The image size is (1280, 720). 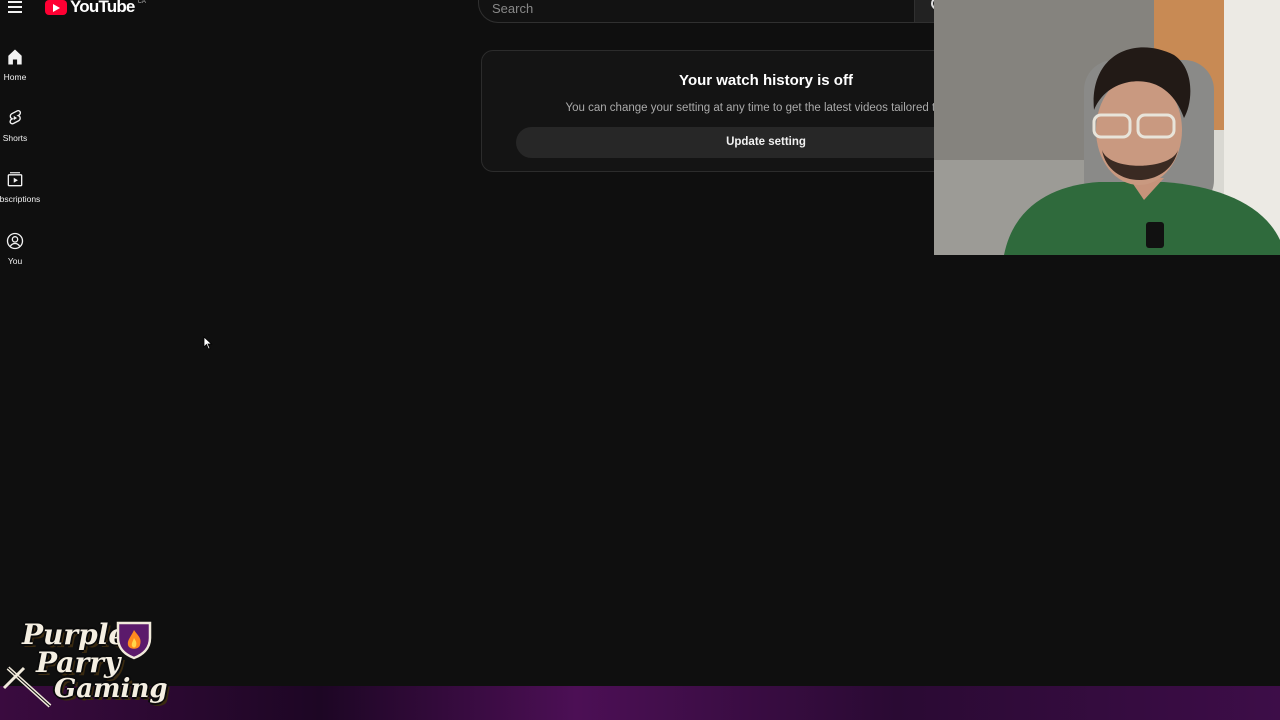 I want to click on search-input: Search, so click(x=696, y=11).